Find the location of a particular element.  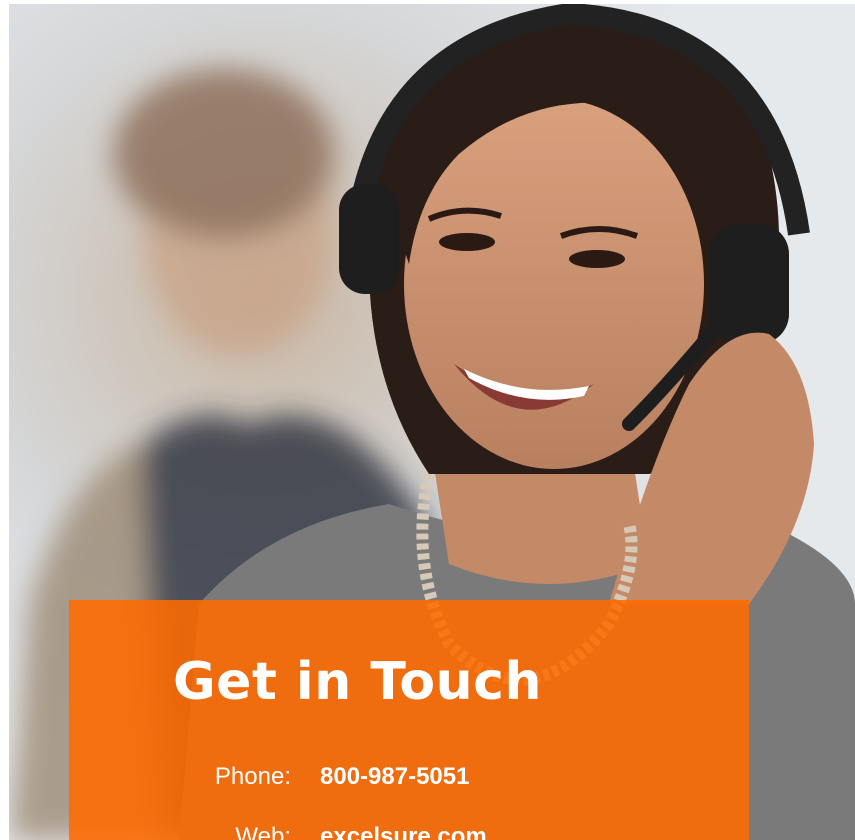

phone-label: Phone: is located at coordinates (252, 776).